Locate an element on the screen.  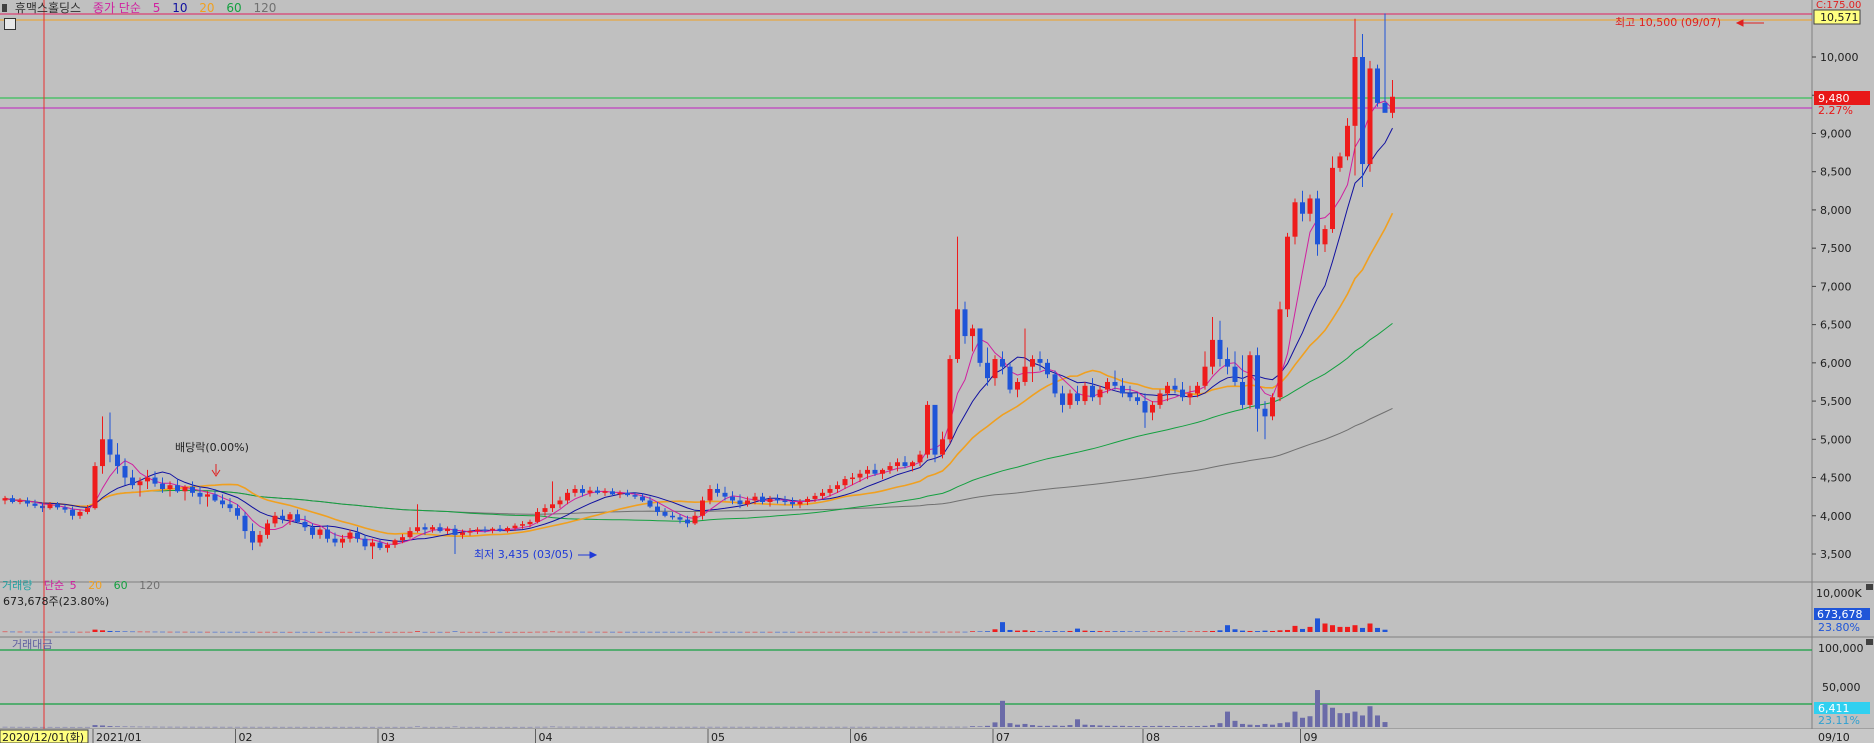
ma-label-120: 120 is located at coordinates (265, 8).